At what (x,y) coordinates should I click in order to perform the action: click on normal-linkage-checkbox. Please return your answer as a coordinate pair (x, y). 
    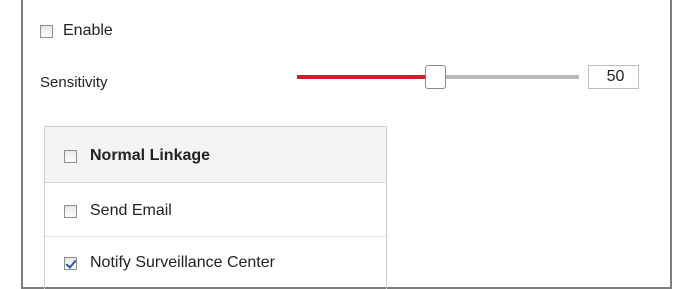
    Looking at the image, I should click on (70, 156).